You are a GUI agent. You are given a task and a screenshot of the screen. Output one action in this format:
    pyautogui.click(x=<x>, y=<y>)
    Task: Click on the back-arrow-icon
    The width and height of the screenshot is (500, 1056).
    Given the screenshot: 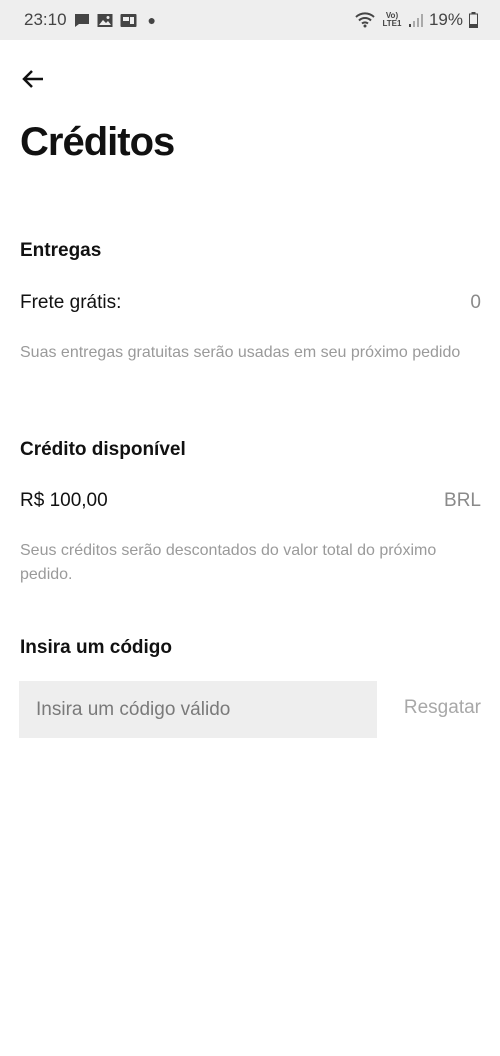 What is the action you would take?
    pyautogui.click(x=33, y=81)
    